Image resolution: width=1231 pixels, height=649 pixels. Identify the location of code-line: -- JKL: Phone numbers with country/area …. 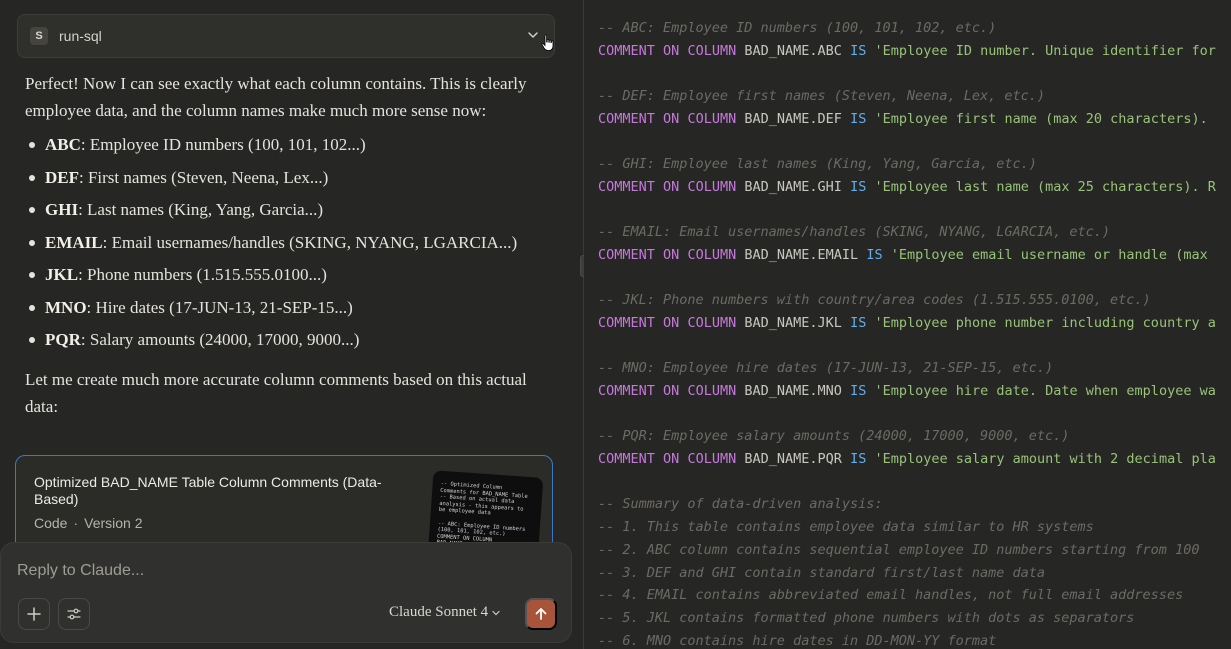
(907, 300).